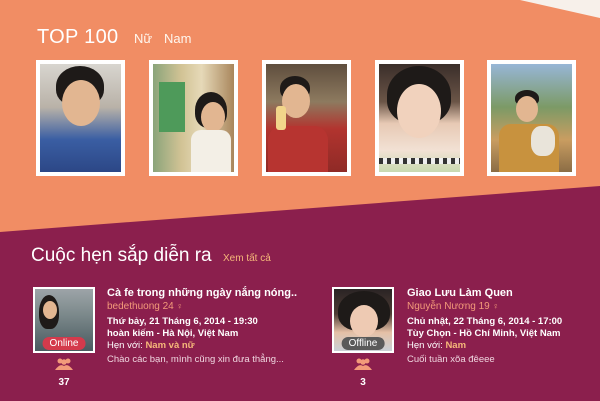 The height and width of the screenshot is (401, 600). Describe the element at coordinates (143, 38) in the screenshot. I see `tab-female: Nữ` at that location.